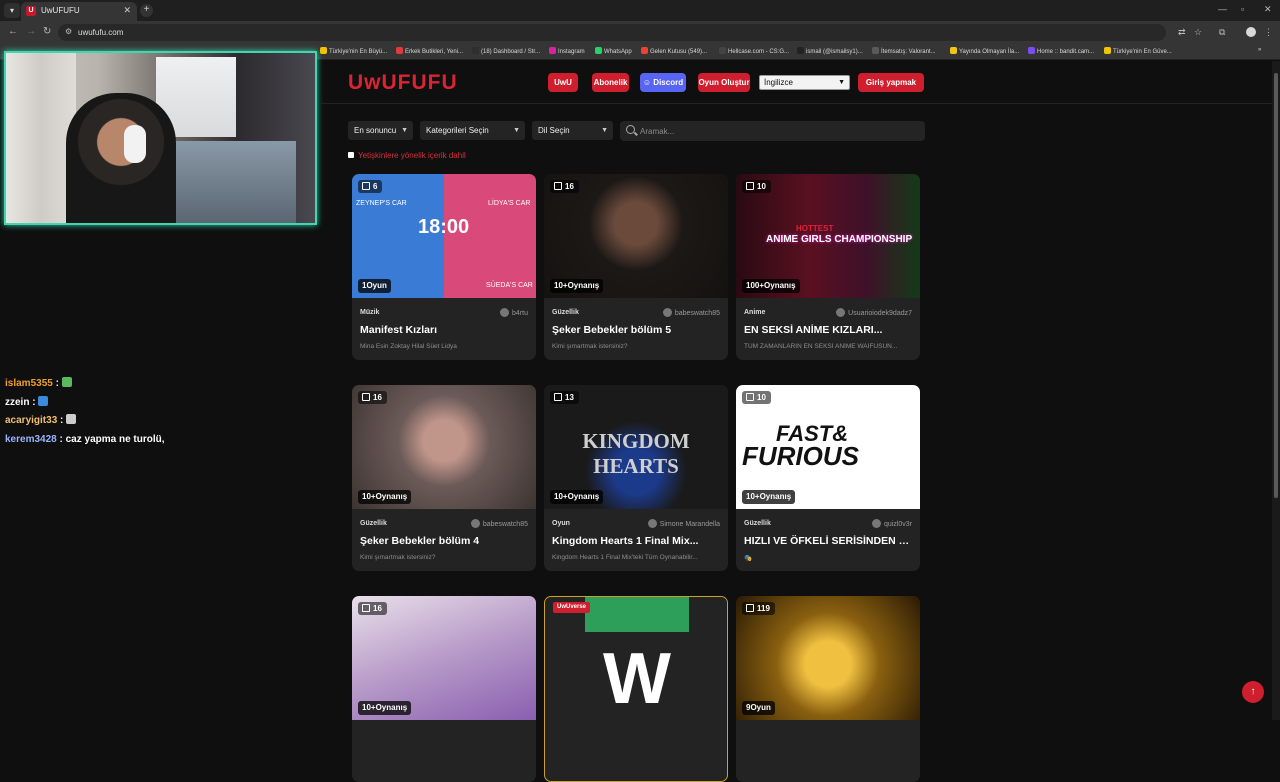 The width and height of the screenshot is (1280, 782). What do you see at coordinates (472, 130) in the screenshot?
I see `category-select: Kategorileri Seçin ▼` at bounding box center [472, 130].